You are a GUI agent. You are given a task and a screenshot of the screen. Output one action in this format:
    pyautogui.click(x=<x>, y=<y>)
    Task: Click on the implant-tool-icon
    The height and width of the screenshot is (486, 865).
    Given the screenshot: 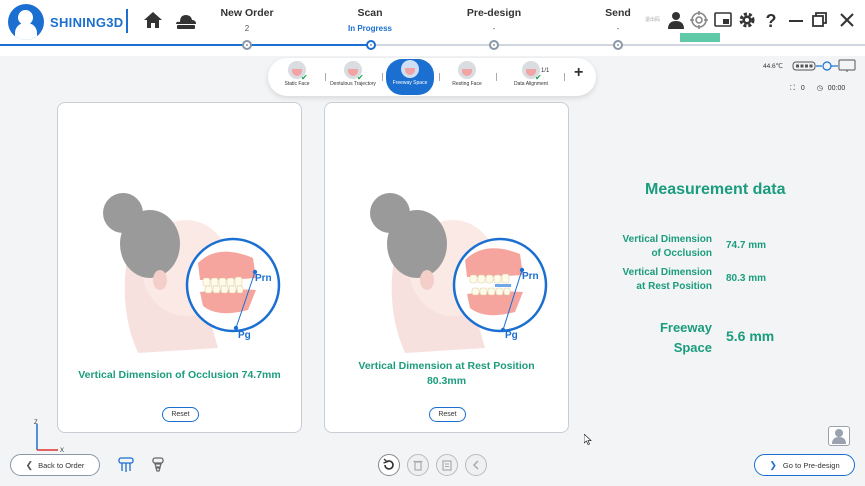 What is the action you would take?
    pyautogui.click(x=158, y=465)
    